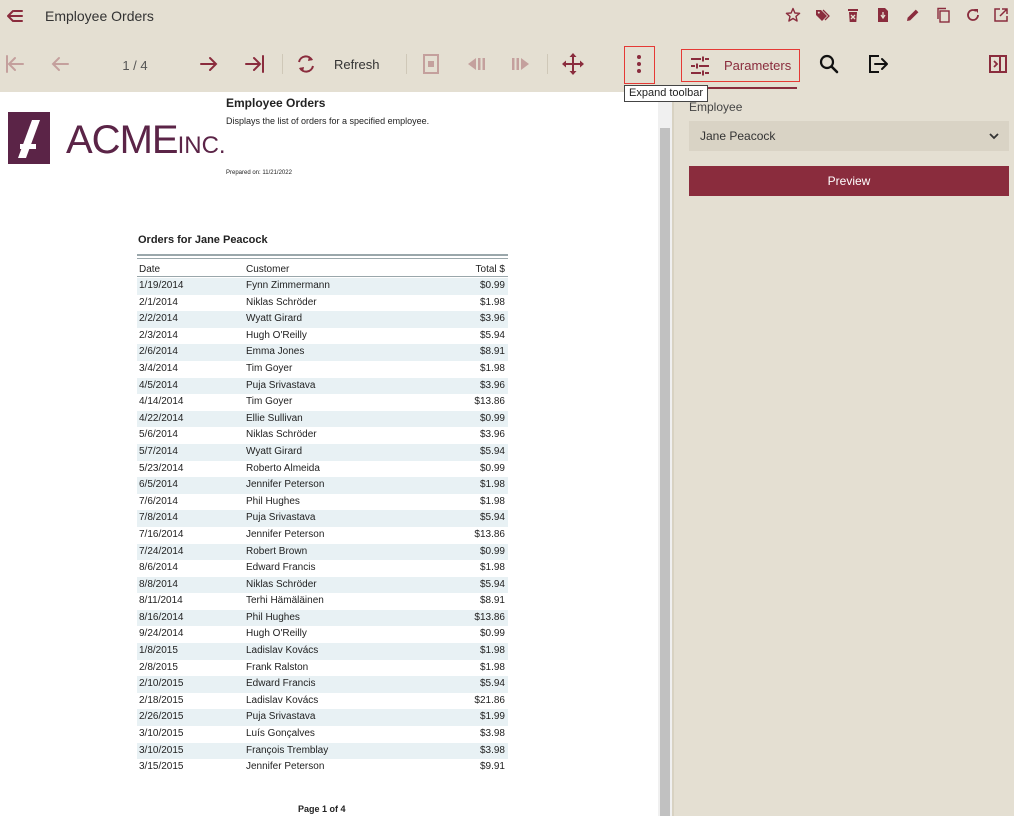  Describe the element at coordinates (322, 452) in the screenshot. I see `table-row: 5/7/2014 Wyatt Girard $5.94` at that location.